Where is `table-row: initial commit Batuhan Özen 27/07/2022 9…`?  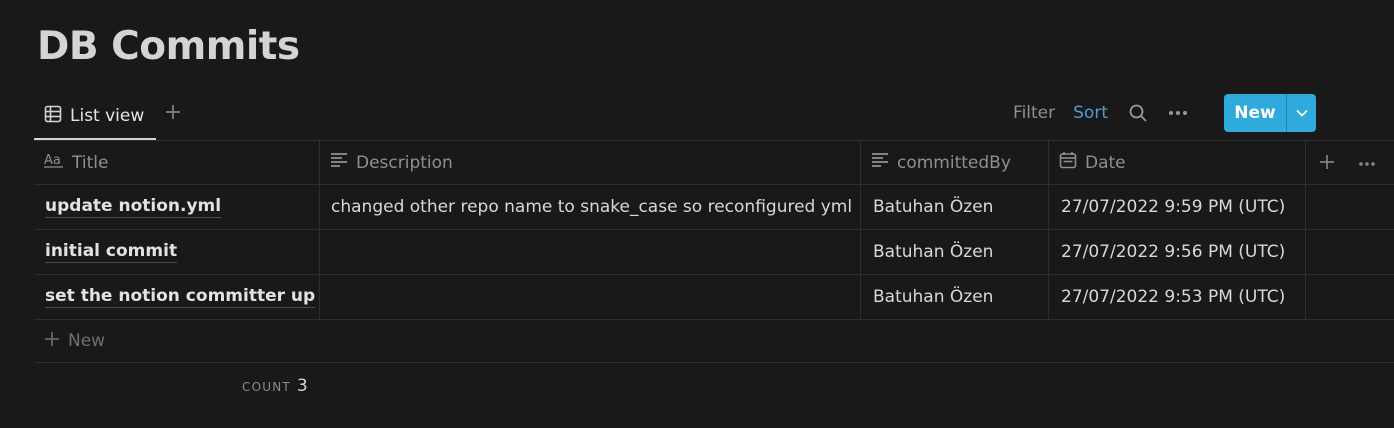
table-row: initial commit Batuhan Özen 27/07/2022 9… is located at coordinates (714, 252).